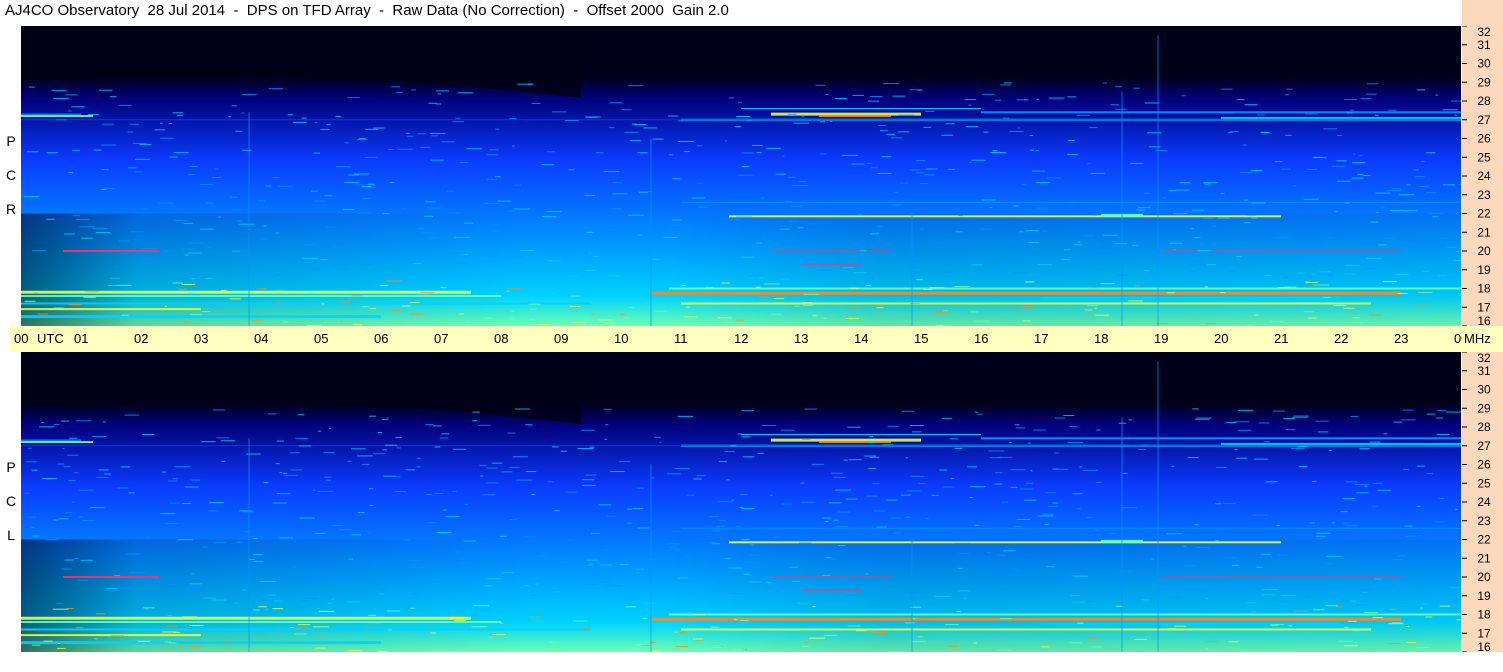 Image resolution: width=1503 pixels, height=672 pixels. What do you see at coordinates (1401, 338) in the screenshot?
I see `time-tick-label: 23` at bounding box center [1401, 338].